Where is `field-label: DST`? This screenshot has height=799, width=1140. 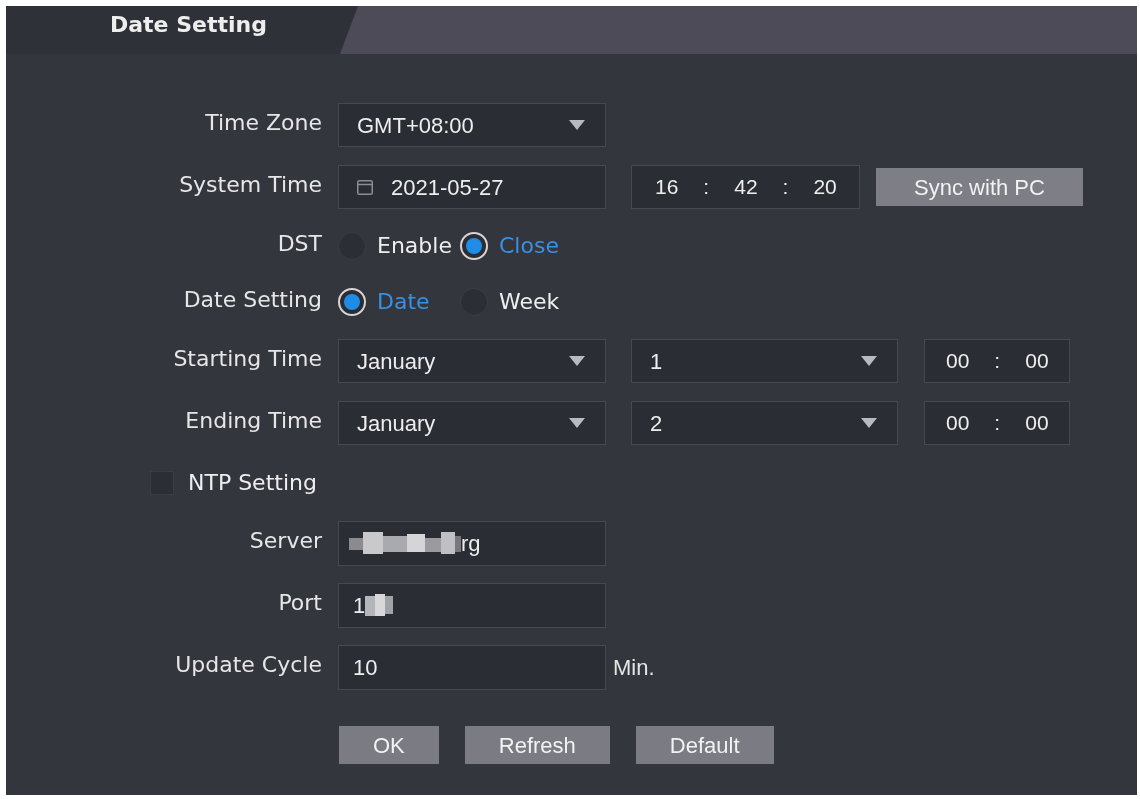
field-label: DST is located at coordinates (299, 244).